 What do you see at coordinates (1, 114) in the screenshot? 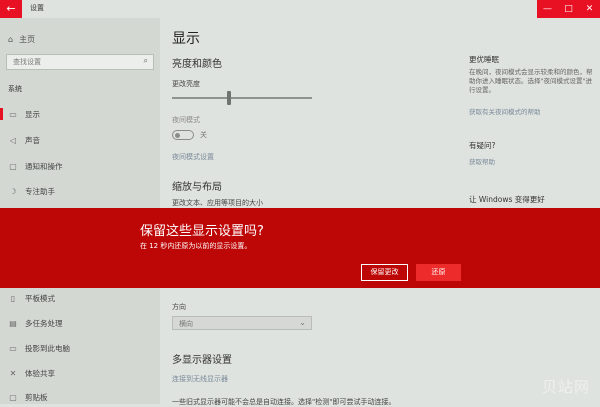
I see `active-indicator` at bounding box center [1, 114].